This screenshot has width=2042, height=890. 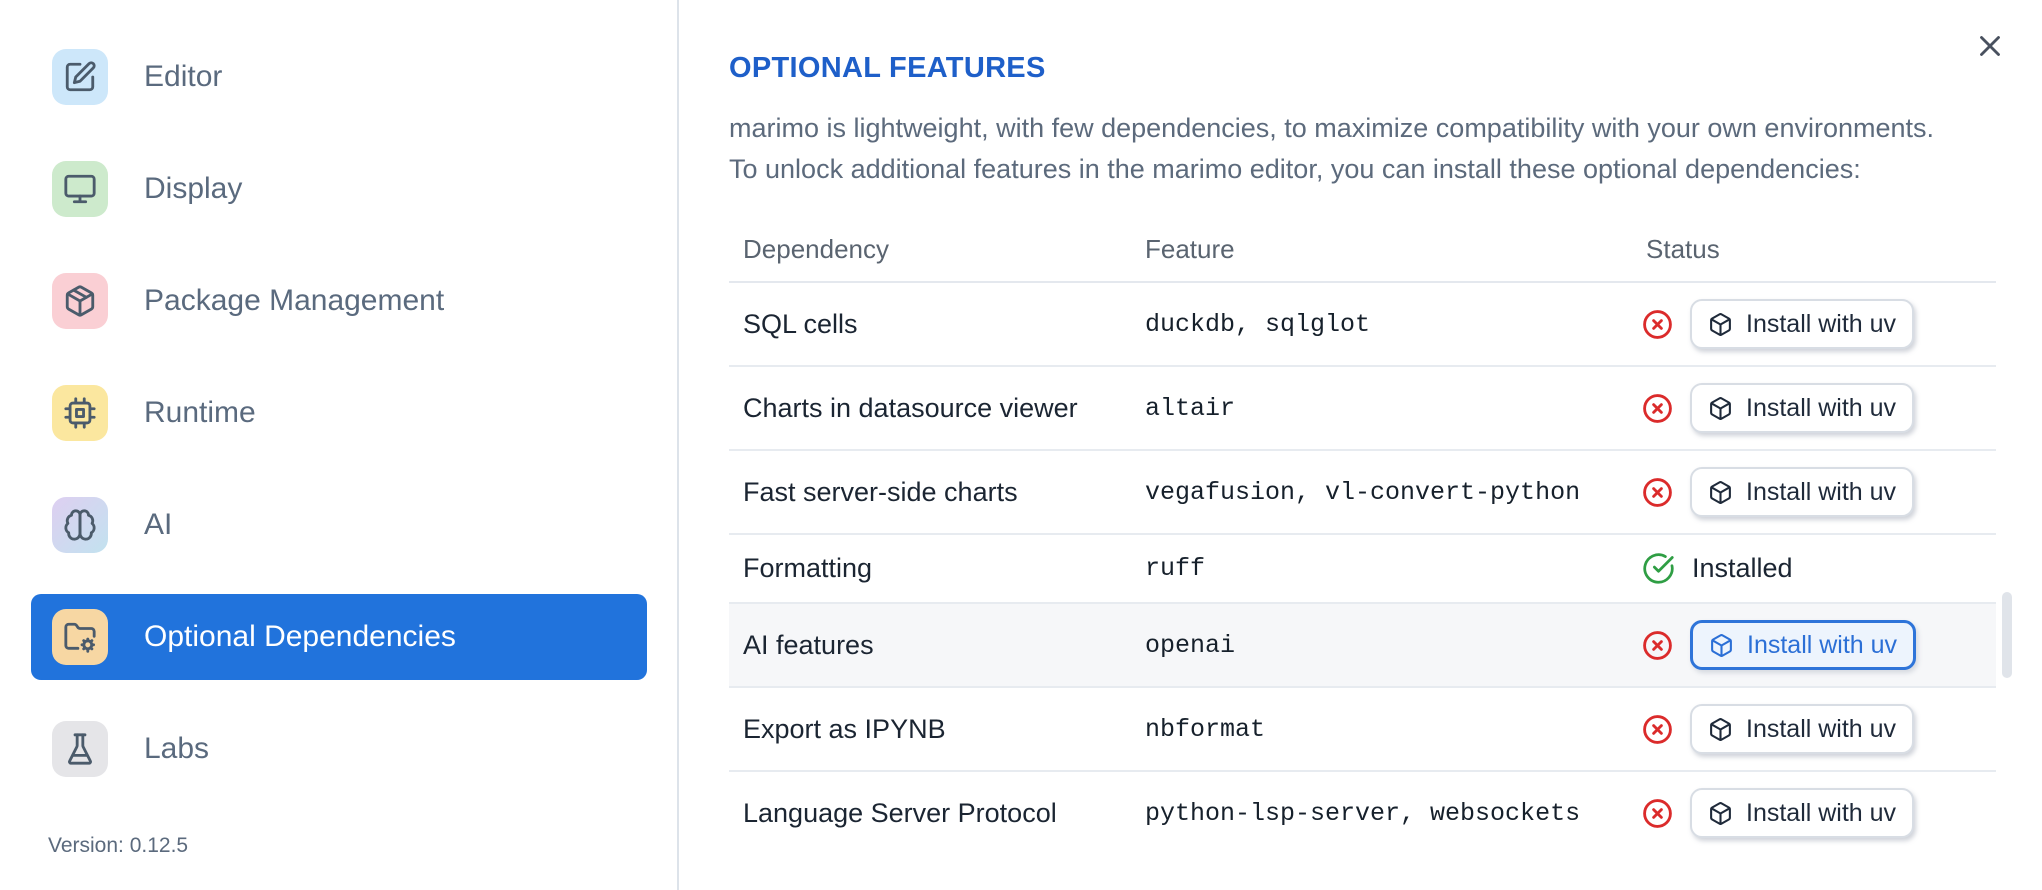 What do you see at coordinates (800, 323) in the screenshot?
I see `dependency-name: SQL cells` at bounding box center [800, 323].